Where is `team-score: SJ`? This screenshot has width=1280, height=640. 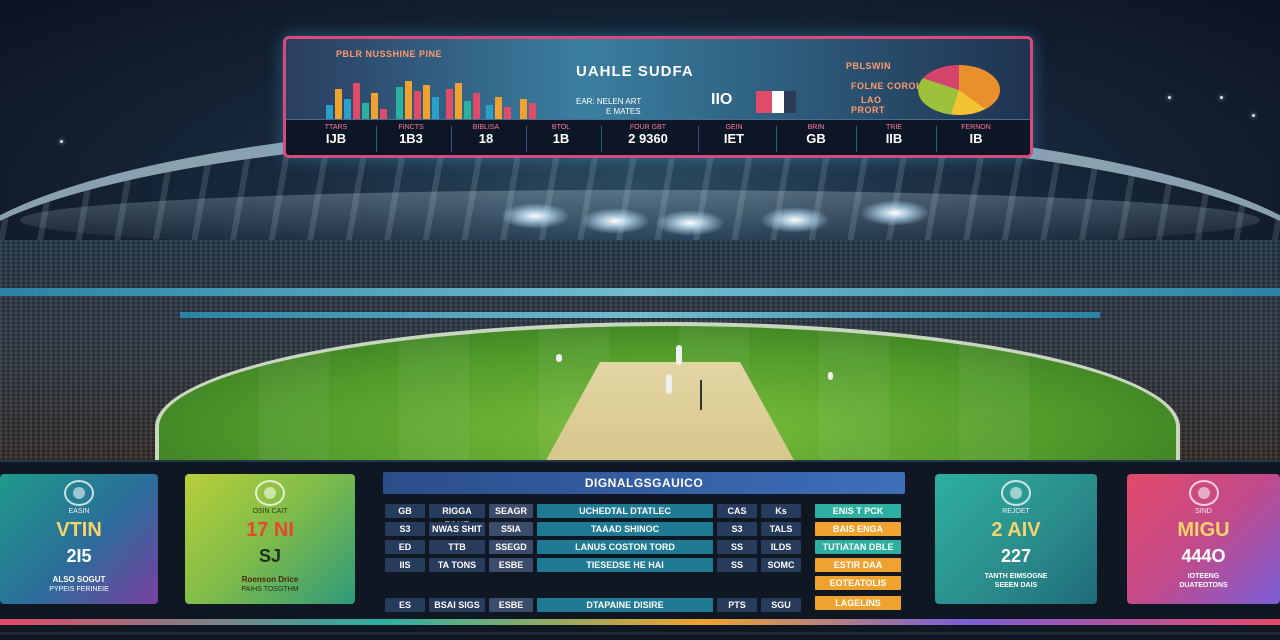
team-score: SJ is located at coordinates (270, 556).